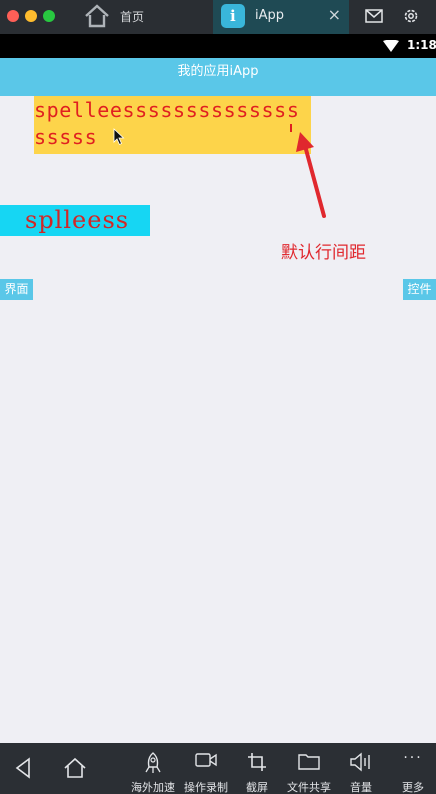 The height and width of the screenshot is (794, 436). I want to click on more-icon: ···, so click(413, 758).